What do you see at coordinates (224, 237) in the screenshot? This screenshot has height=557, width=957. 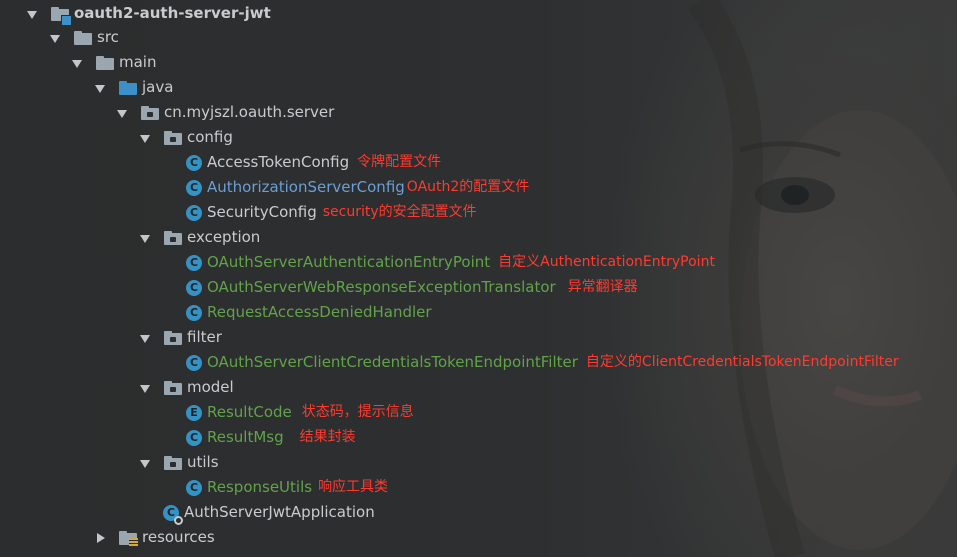 I see `tree-node-label: exception` at bounding box center [224, 237].